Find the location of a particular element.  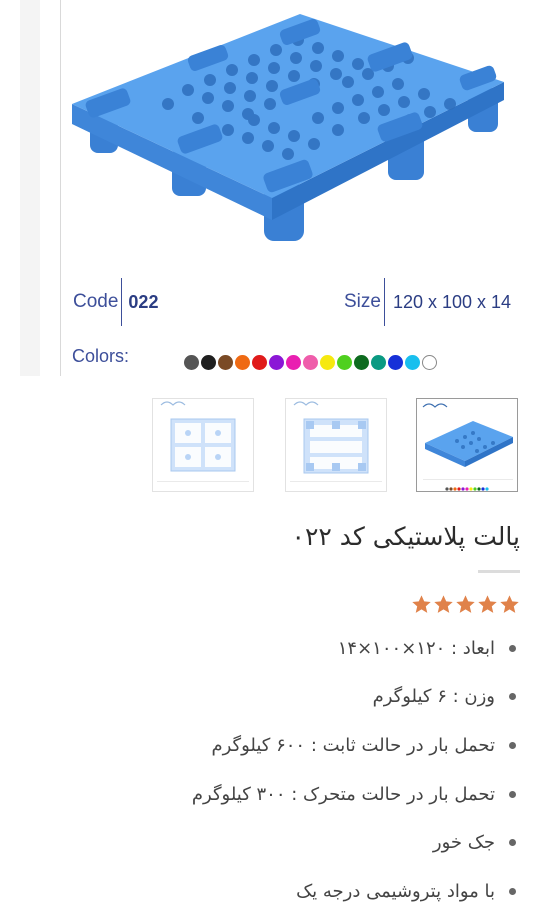

thumbnail-bottom-view is located at coordinates (336, 445).